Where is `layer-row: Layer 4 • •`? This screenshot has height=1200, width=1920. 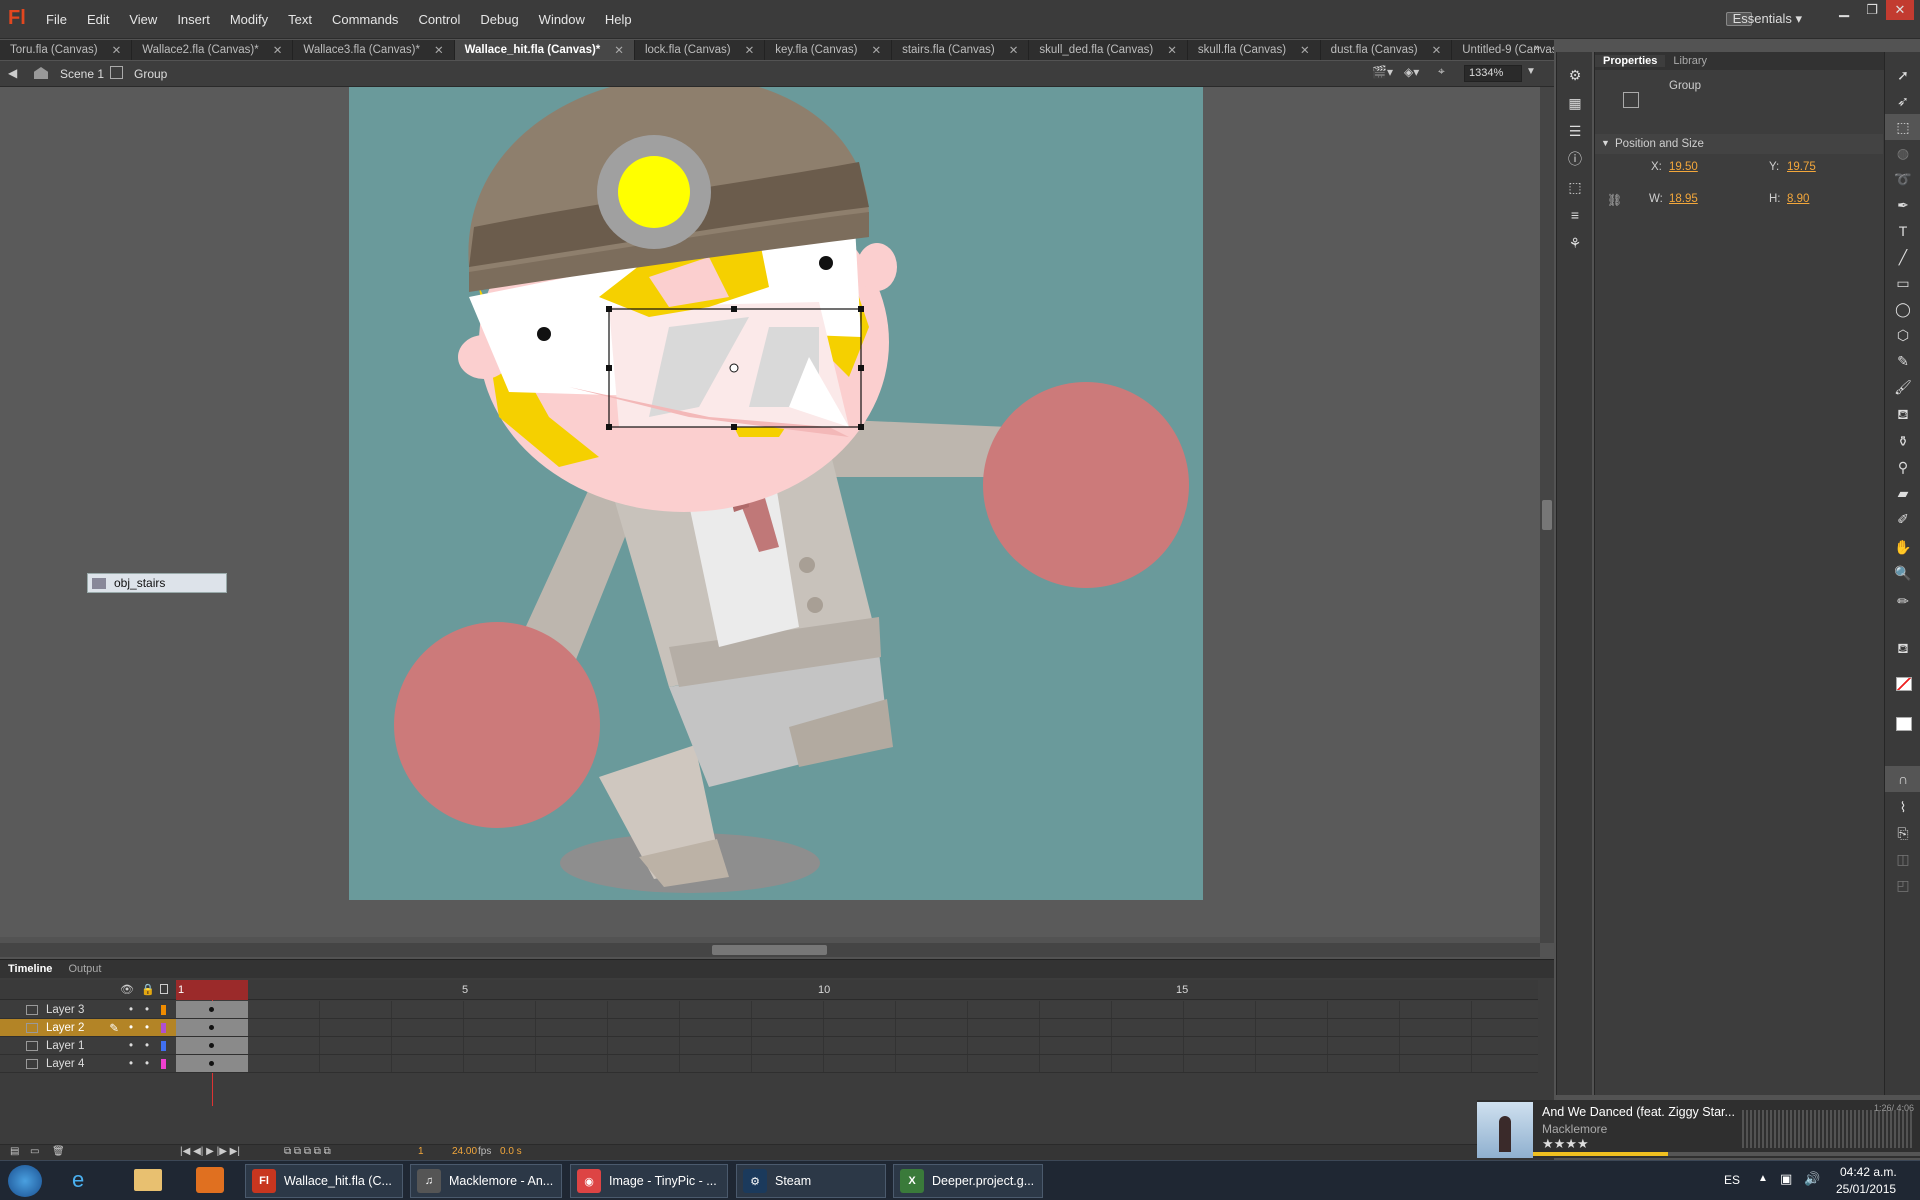 layer-row: Layer 4 • • is located at coordinates (88, 1064).